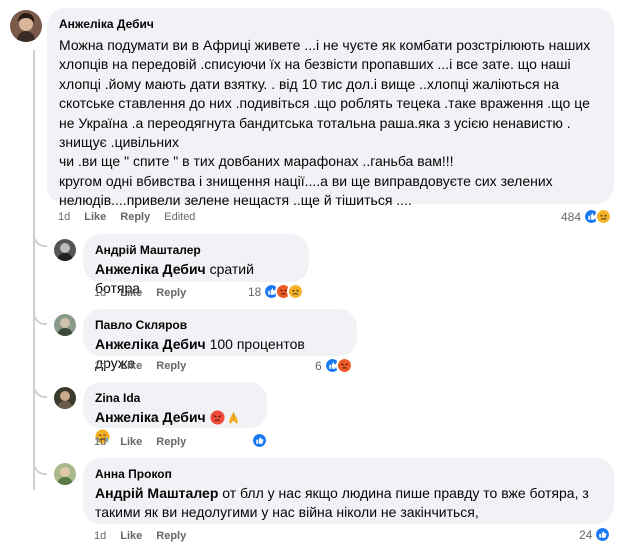 The width and height of the screenshot is (622, 552). Describe the element at coordinates (180, 217) in the screenshot. I see `edited-label: Edited` at that location.